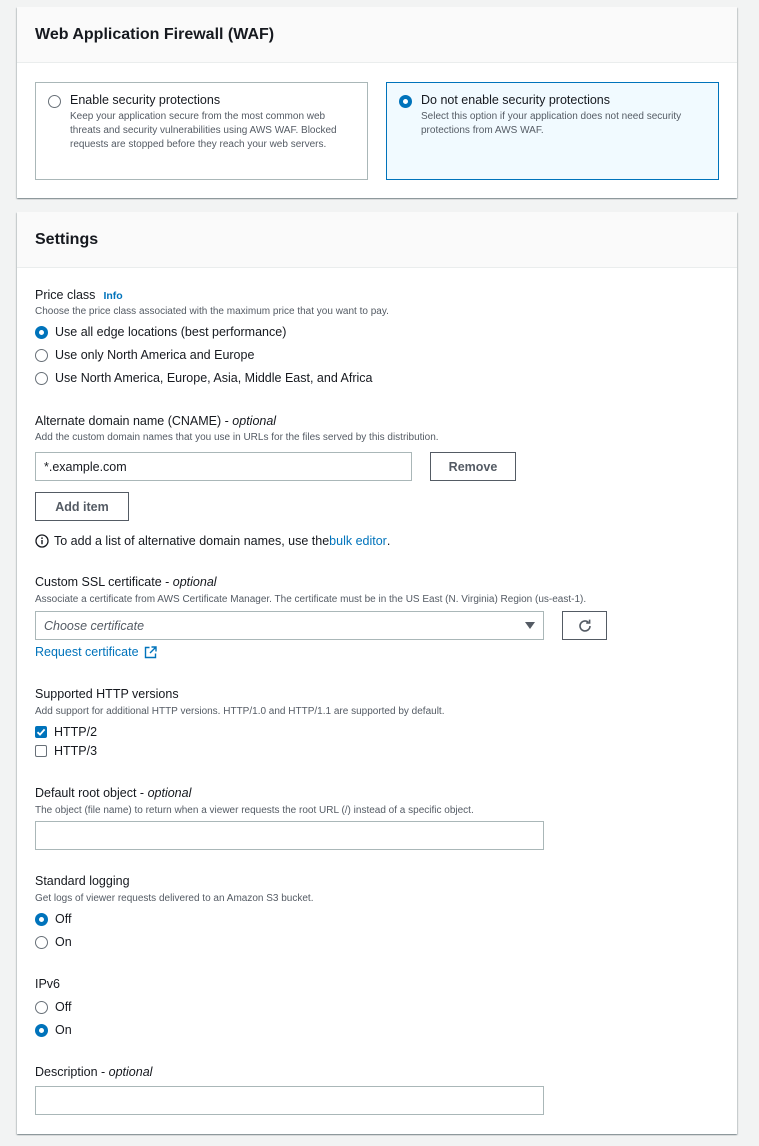 This screenshot has height=1146, width=759. Describe the element at coordinates (530, 625) in the screenshot. I see `caret-down-icon` at that location.